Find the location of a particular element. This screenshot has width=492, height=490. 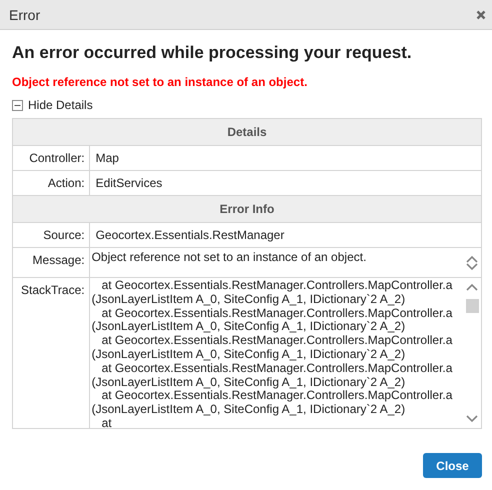

window-title: Error is located at coordinates (24, 14).